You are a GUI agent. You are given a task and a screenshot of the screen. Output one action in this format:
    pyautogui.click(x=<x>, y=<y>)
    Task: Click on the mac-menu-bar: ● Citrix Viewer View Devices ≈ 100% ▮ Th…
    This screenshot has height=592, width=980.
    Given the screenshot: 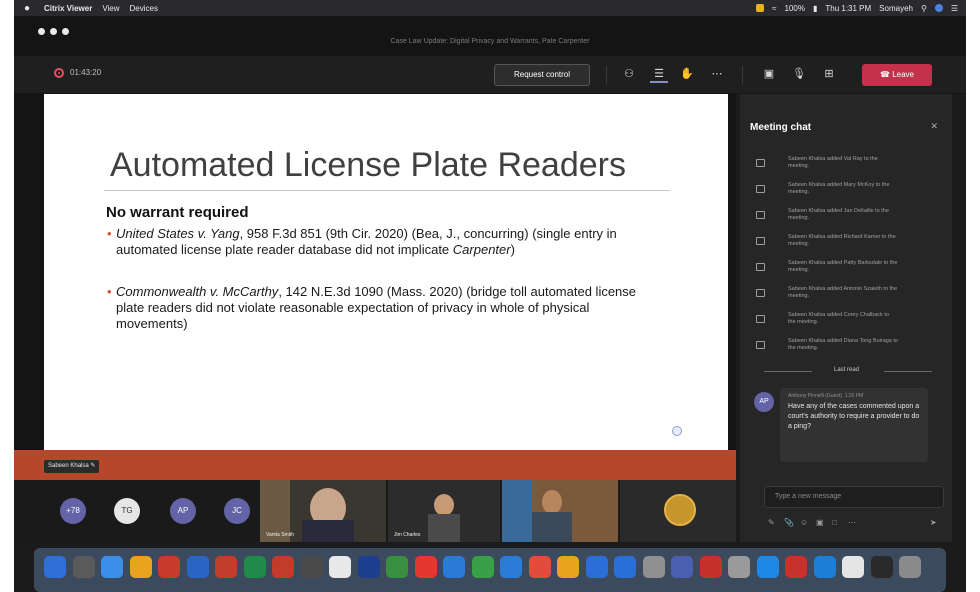 What is the action you would take?
    pyautogui.click(x=490, y=8)
    